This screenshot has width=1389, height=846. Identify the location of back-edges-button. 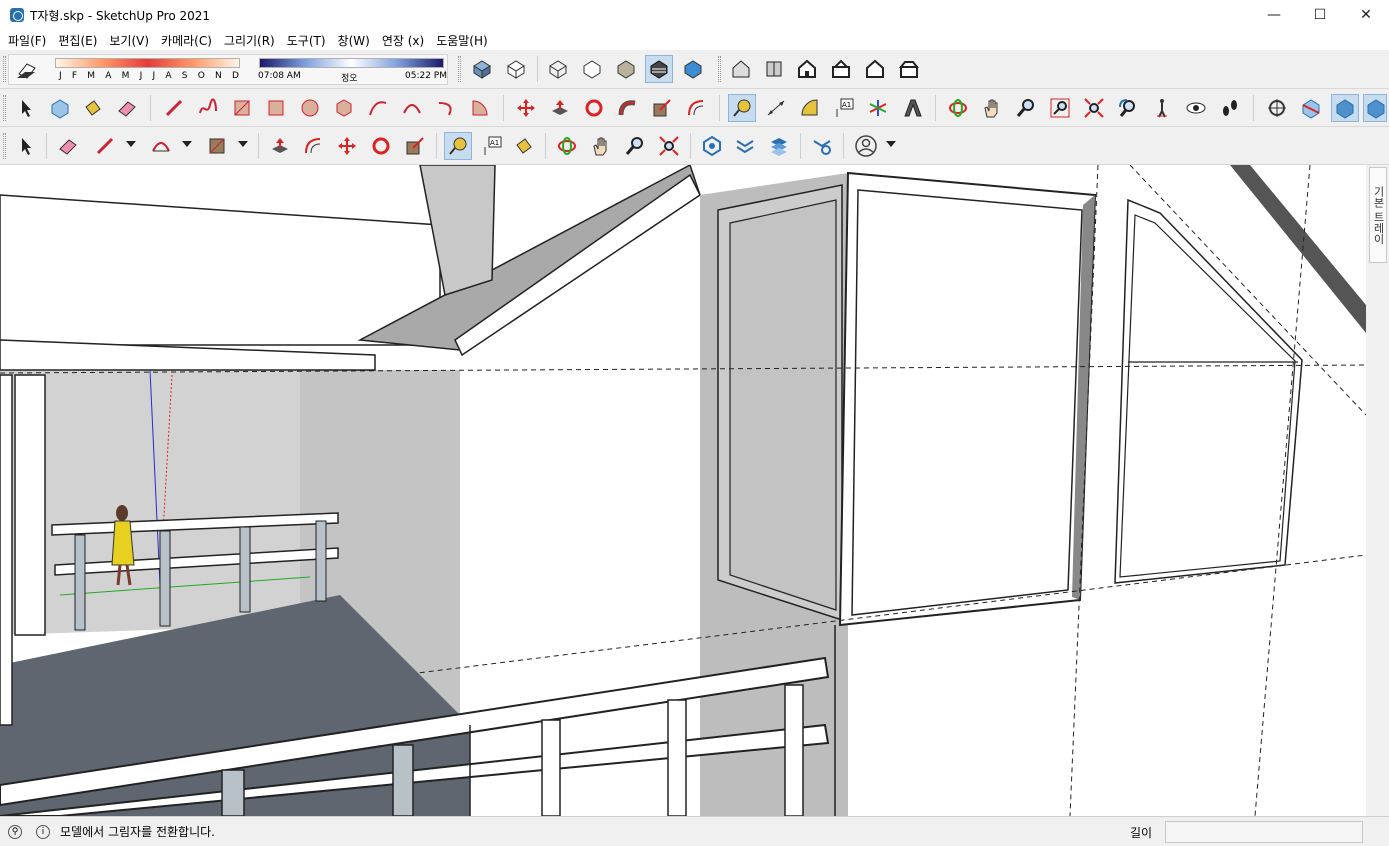
(516, 69).